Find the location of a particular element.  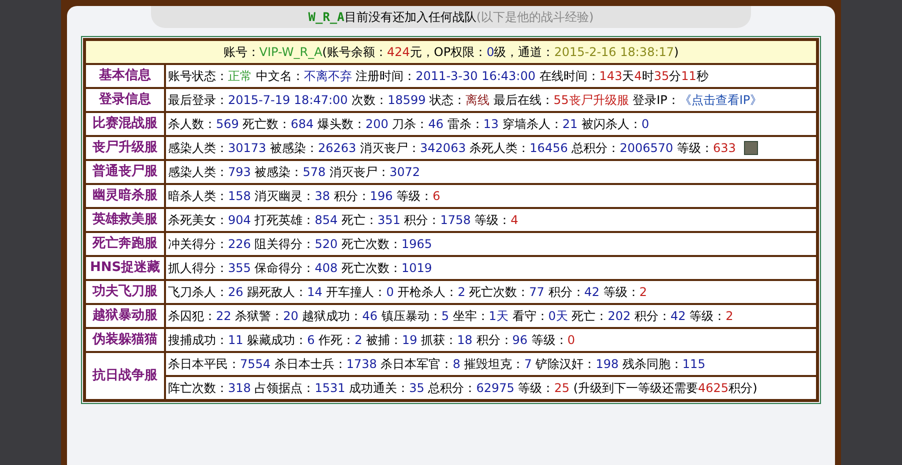

stats-line: 感染人类：793 被感染：578 消灭丧尸：3072 is located at coordinates (294, 172).